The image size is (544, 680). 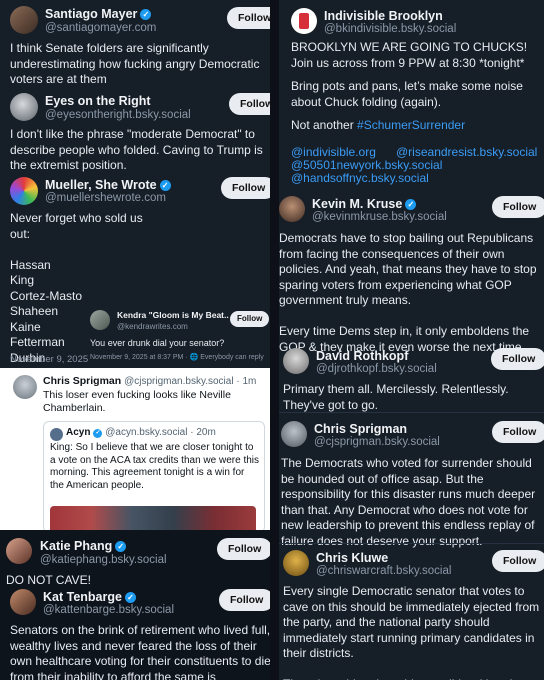 What do you see at coordinates (360, 429) in the screenshot?
I see `author-name: Chris Sprigman` at bounding box center [360, 429].